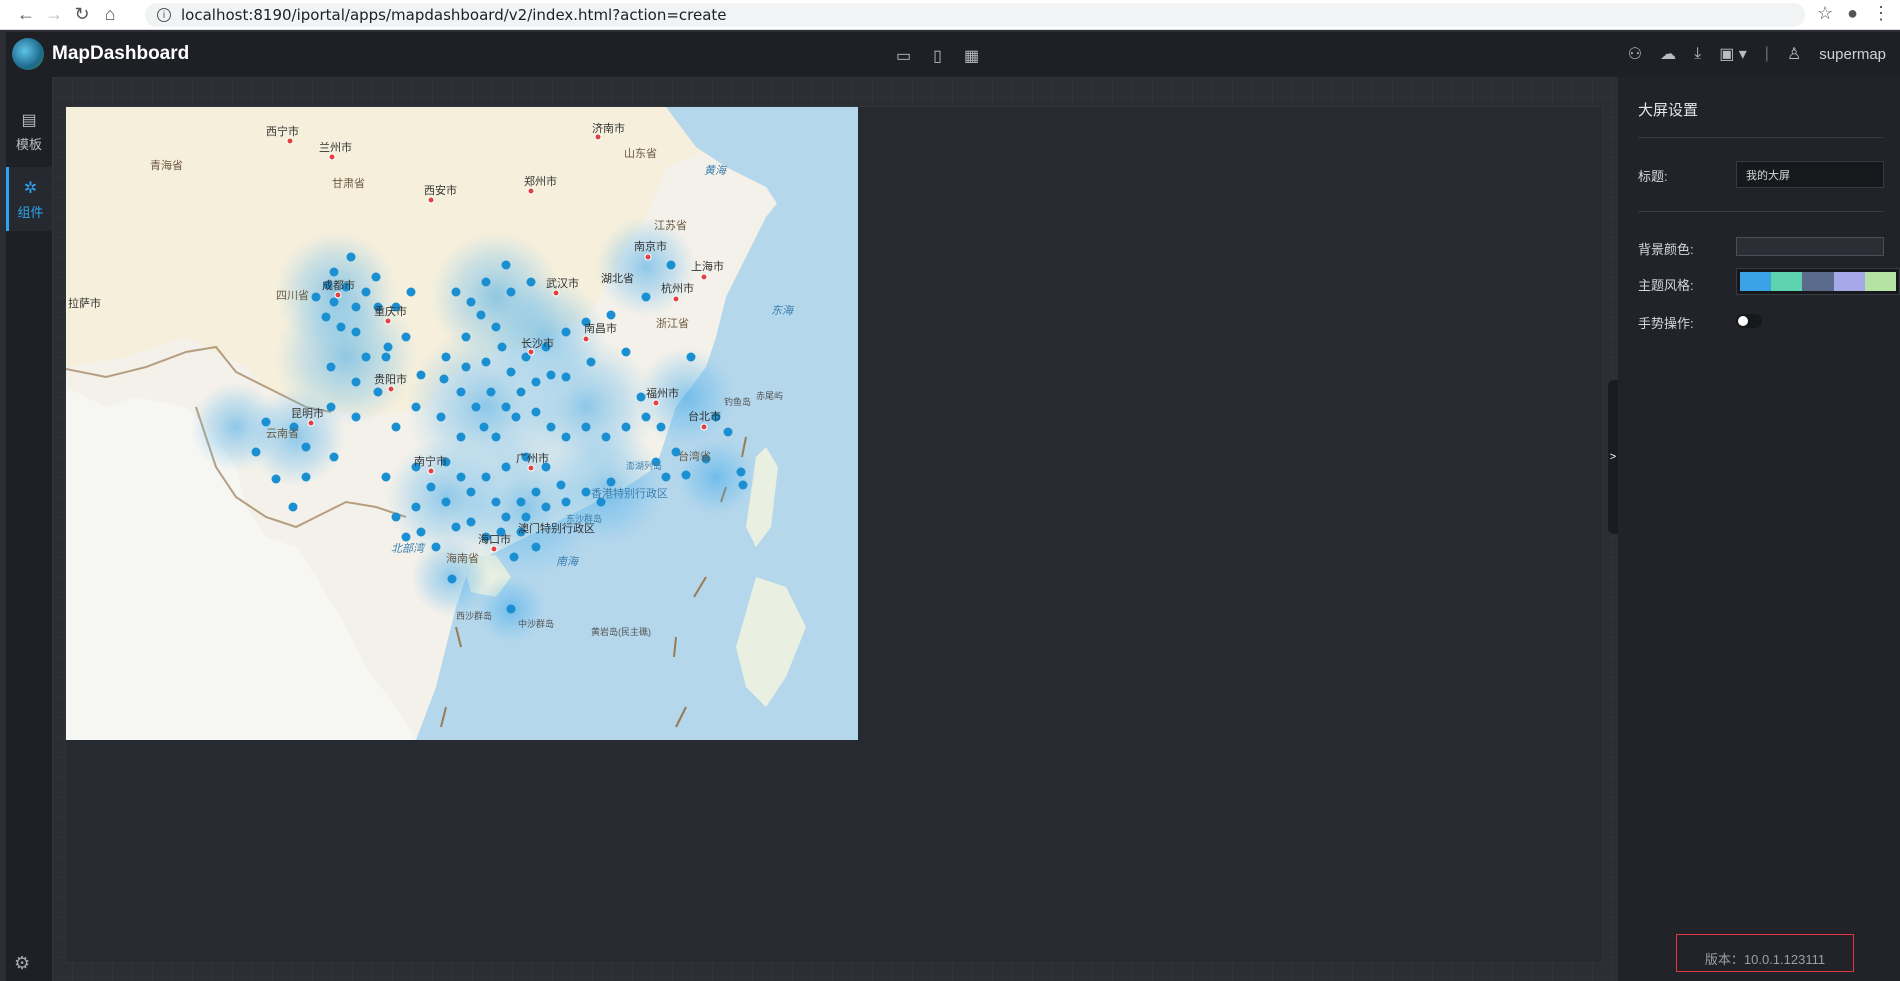  What do you see at coordinates (608, 128) in the screenshot?
I see `map-label: 济南市` at bounding box center [608, 128].